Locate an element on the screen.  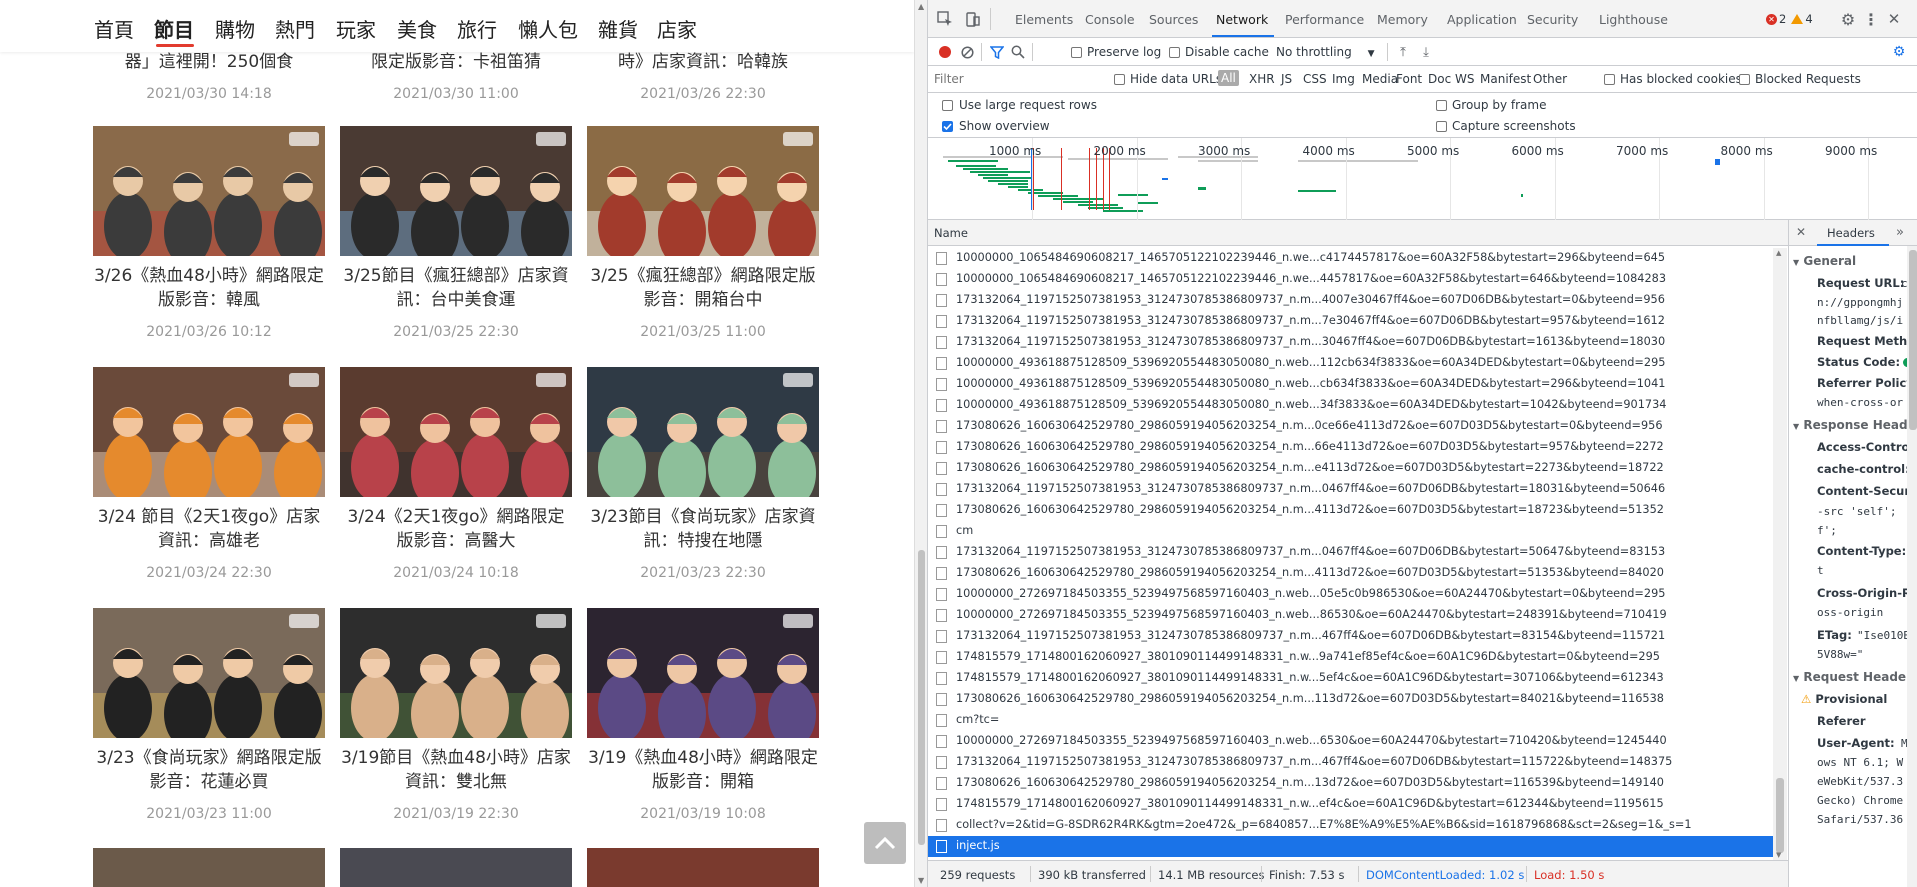
request-list-scrollbar: ▲ ▼ is located at coordinates (1780, 554).